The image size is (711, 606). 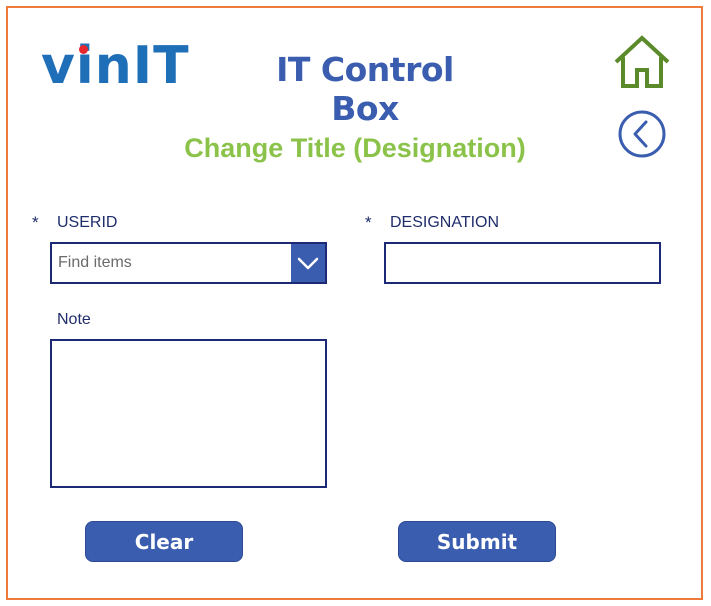 What do you see at coordinates (642, 62) in the screenshot?
I see `home-icon` at bounding box center [642, 62].